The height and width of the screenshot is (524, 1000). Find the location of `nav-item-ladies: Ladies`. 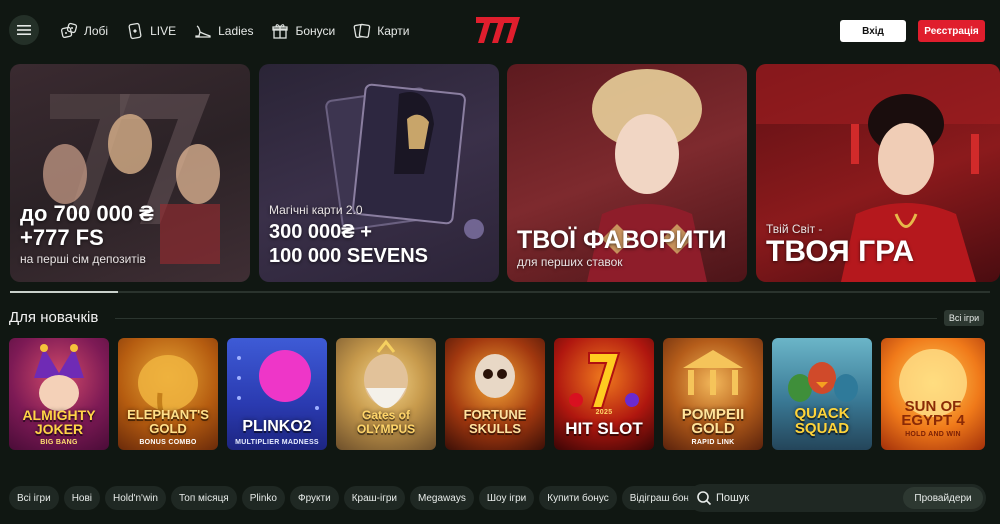

nav-item-ladies: Ladies is located at coordinates (223, 31).